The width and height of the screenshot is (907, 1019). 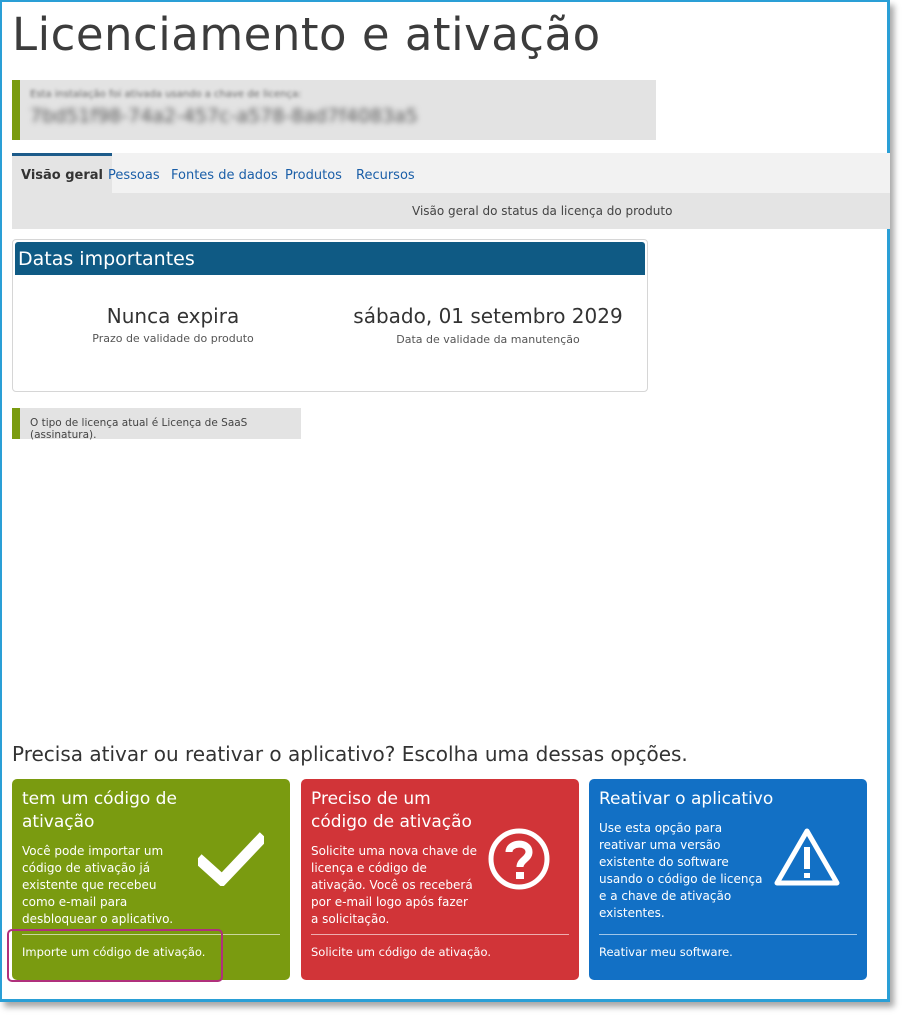 What do you see at coordinates (224, 173) in the screenshot?
I see `tab-fontes-de-dados: Fontes de dados` at bounding box center [224, 173].